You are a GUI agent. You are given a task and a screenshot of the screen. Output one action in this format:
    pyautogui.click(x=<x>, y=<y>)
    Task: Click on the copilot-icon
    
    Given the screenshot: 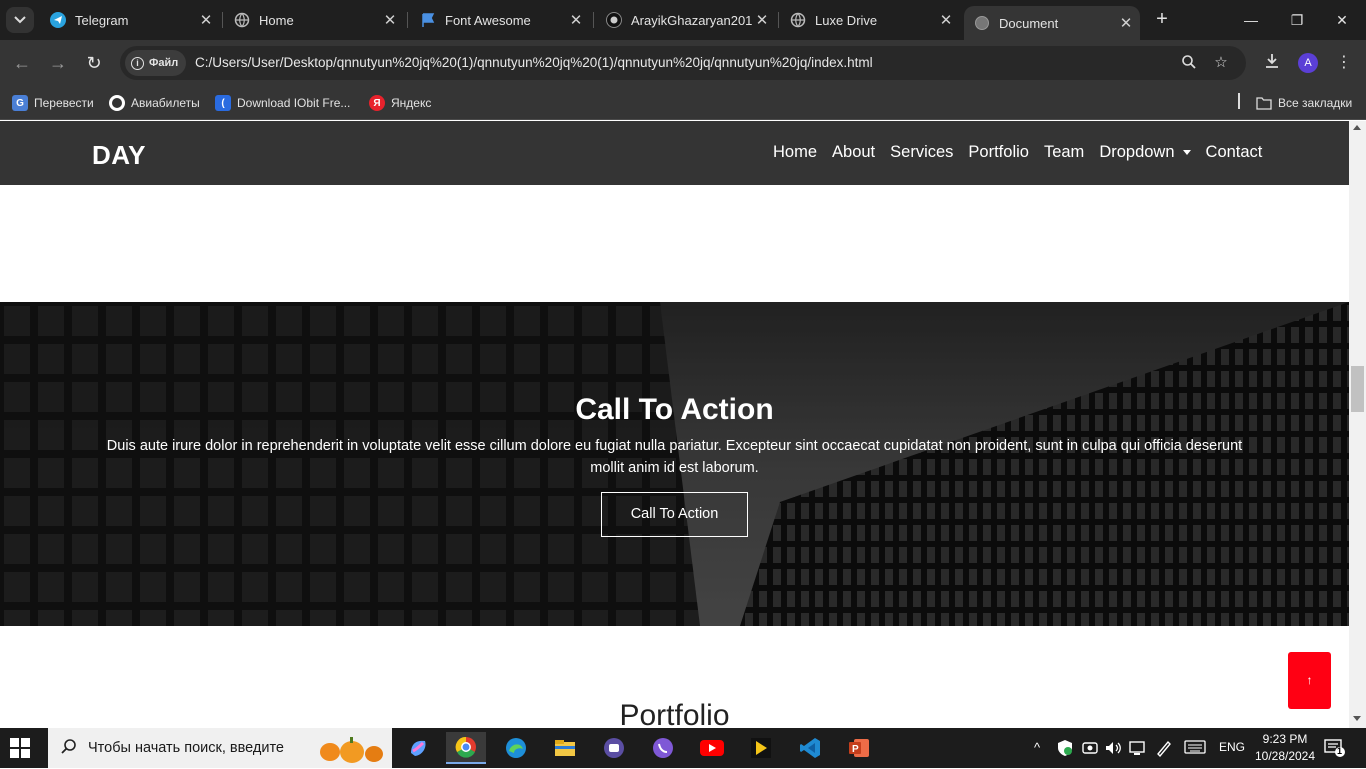 What is the action you would take?
    pyautogui.click(x=418, y=748)
    